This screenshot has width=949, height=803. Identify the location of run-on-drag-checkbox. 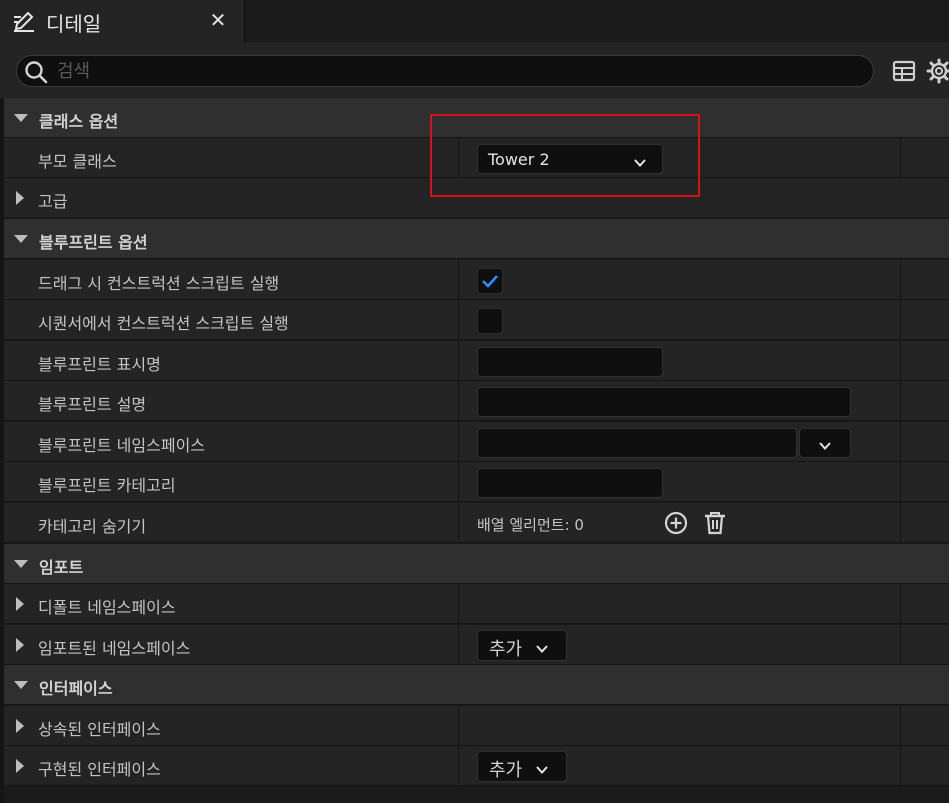
(490, 281).